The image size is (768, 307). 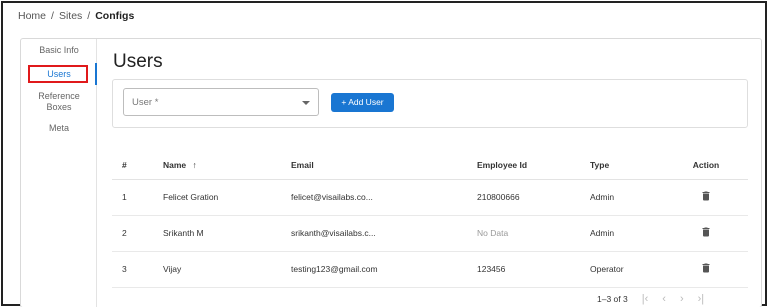 I want to click on add-user-button: + Add User, so click(x=362, y=102).